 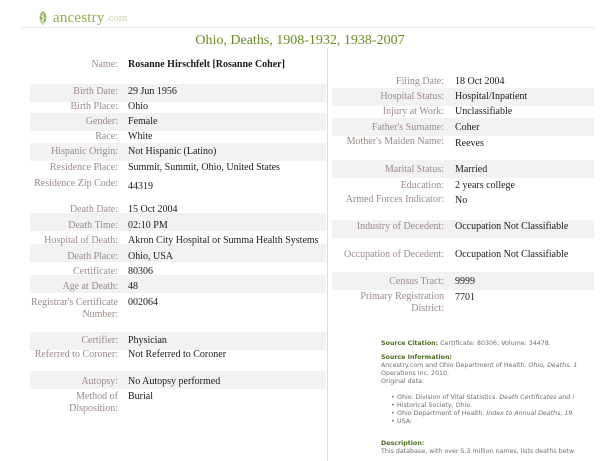 What do you see at coordinates (495, 343) in the screenshot?
I see `source-citation-text: Certificate: 80306; Volume: 34478.` at bounding box center [495, 343].